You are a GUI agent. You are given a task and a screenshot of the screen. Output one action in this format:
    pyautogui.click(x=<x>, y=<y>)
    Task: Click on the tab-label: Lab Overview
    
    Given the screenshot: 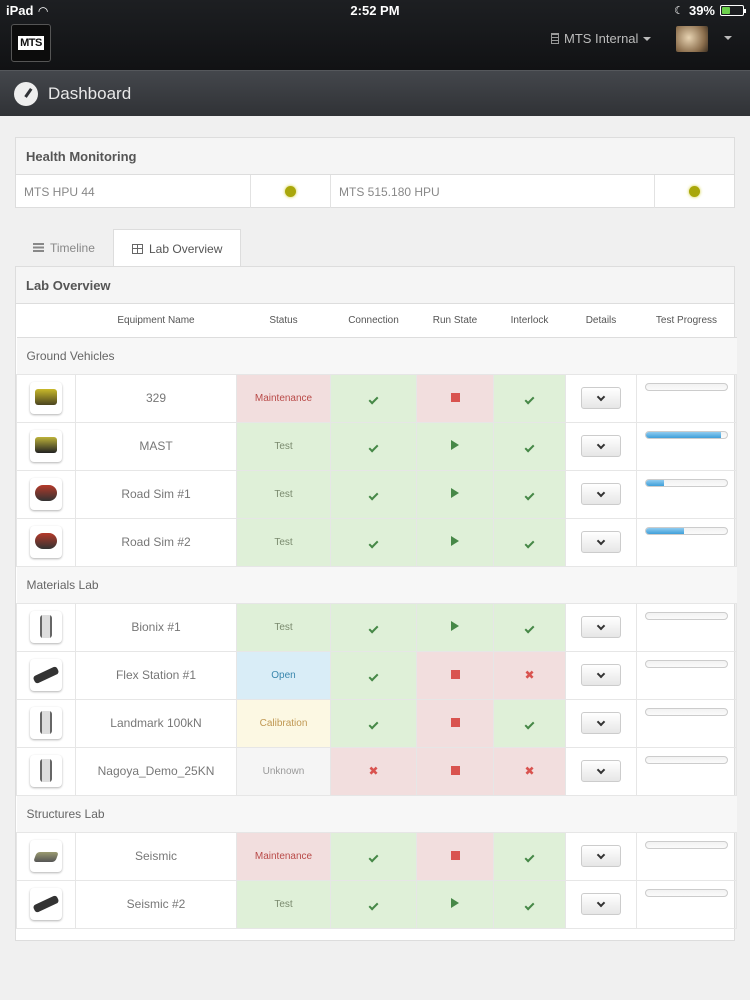 What is the action you would take?
    pyautogui.click(x=186, y=248)
    